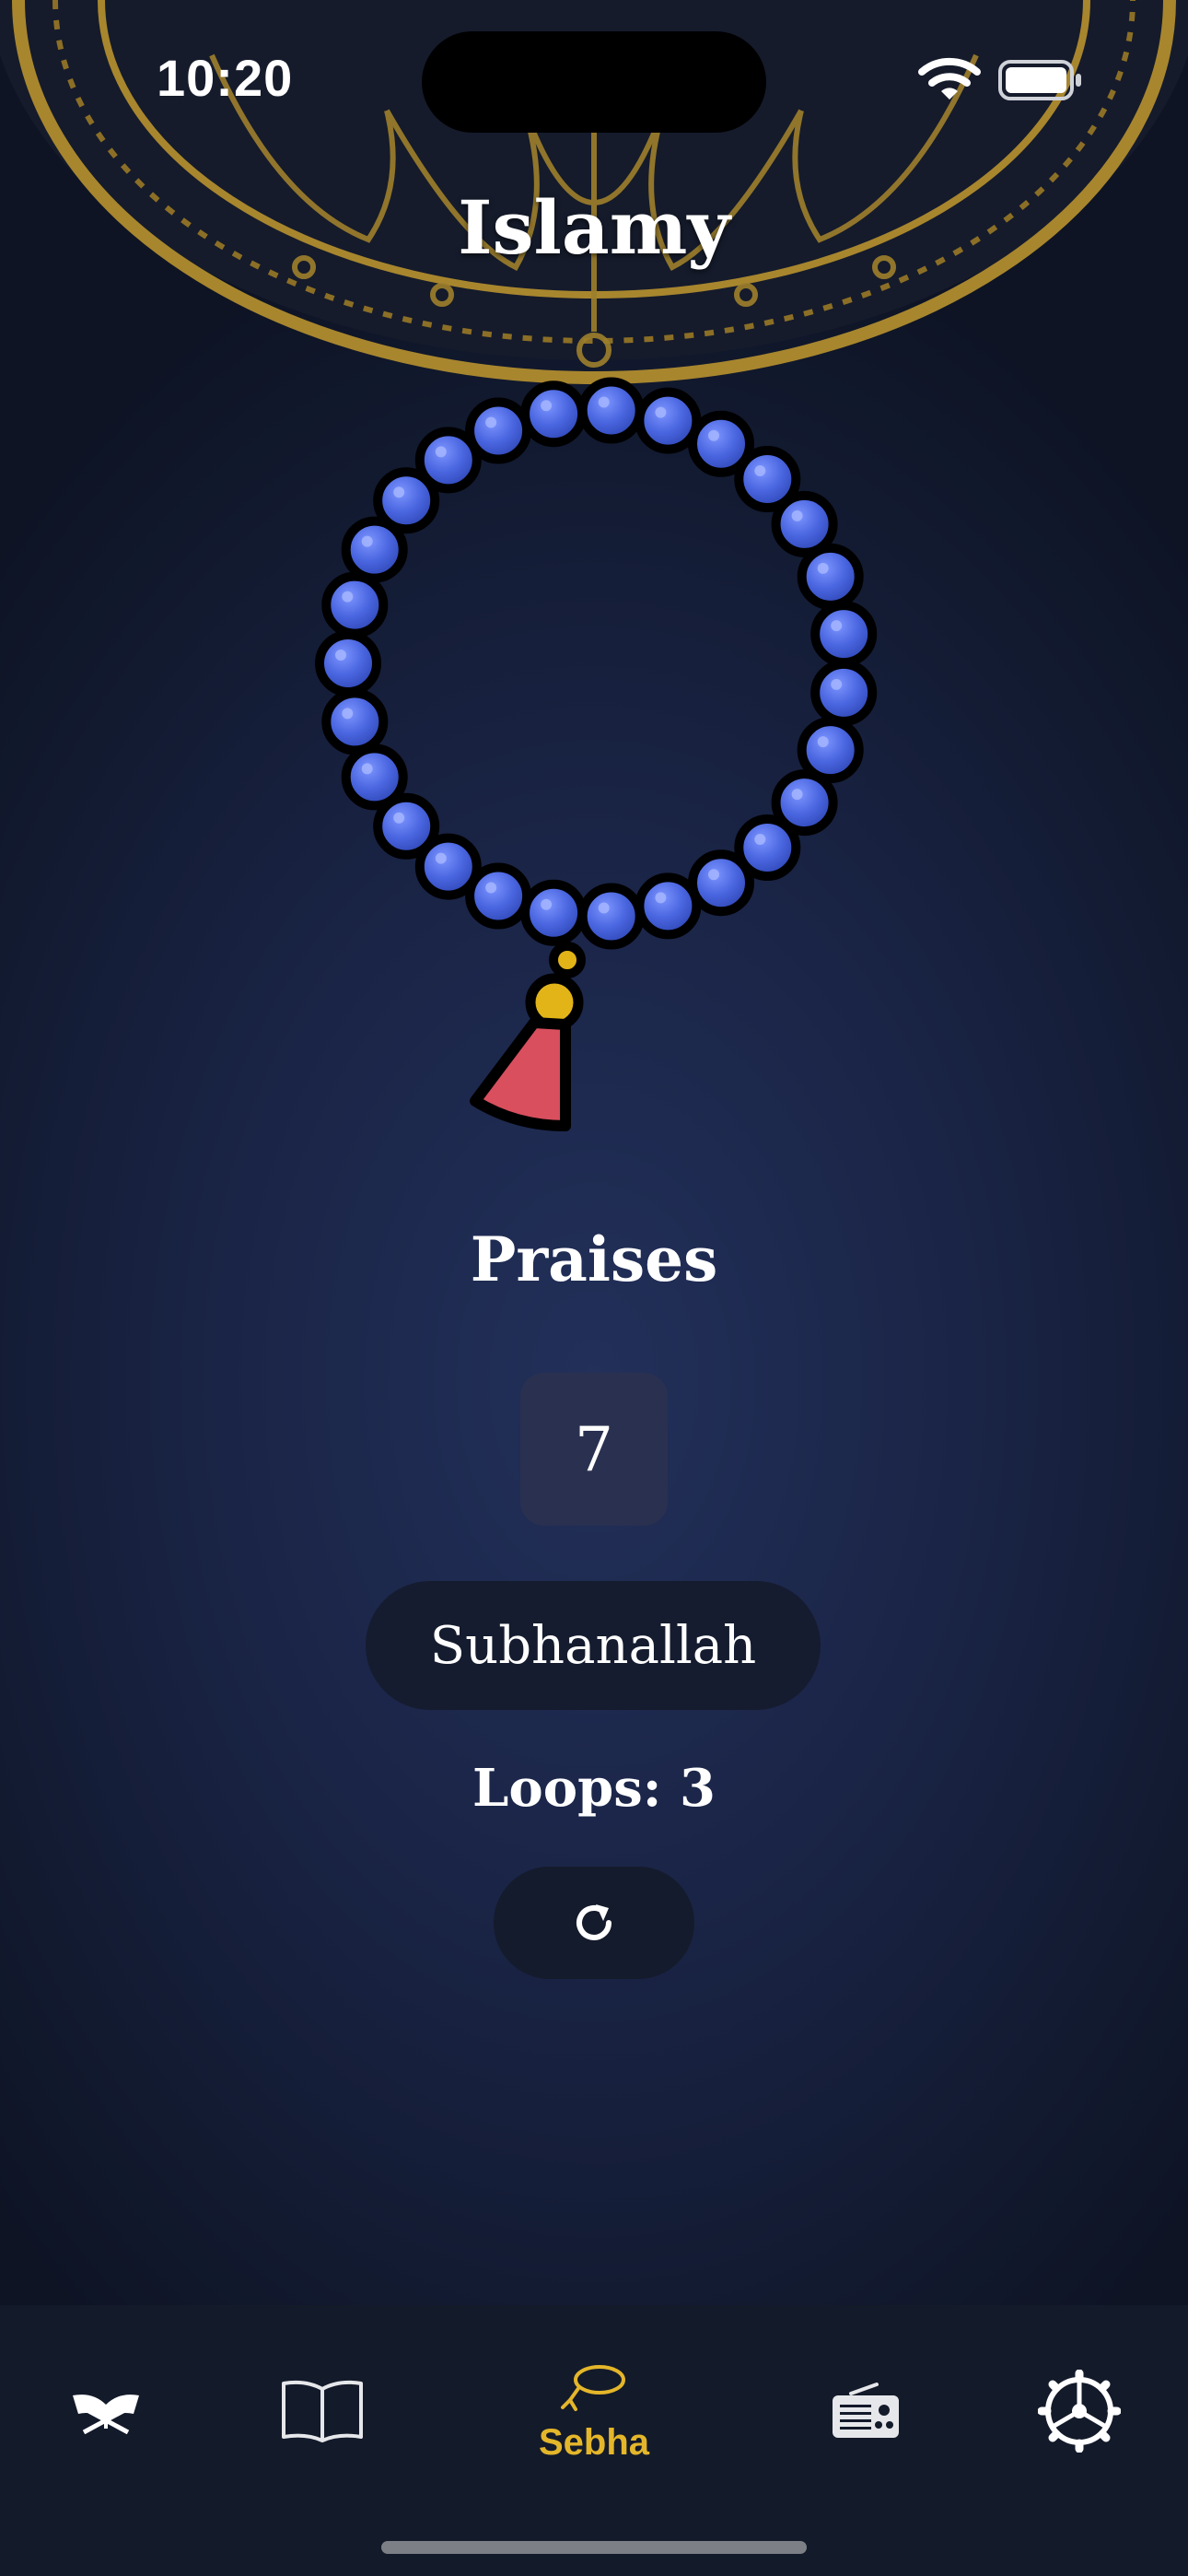  What do you see at coordinates (594, 1449) in the screenshot?
I see `praise-counter: 7` at bounding box center [594, 1449].